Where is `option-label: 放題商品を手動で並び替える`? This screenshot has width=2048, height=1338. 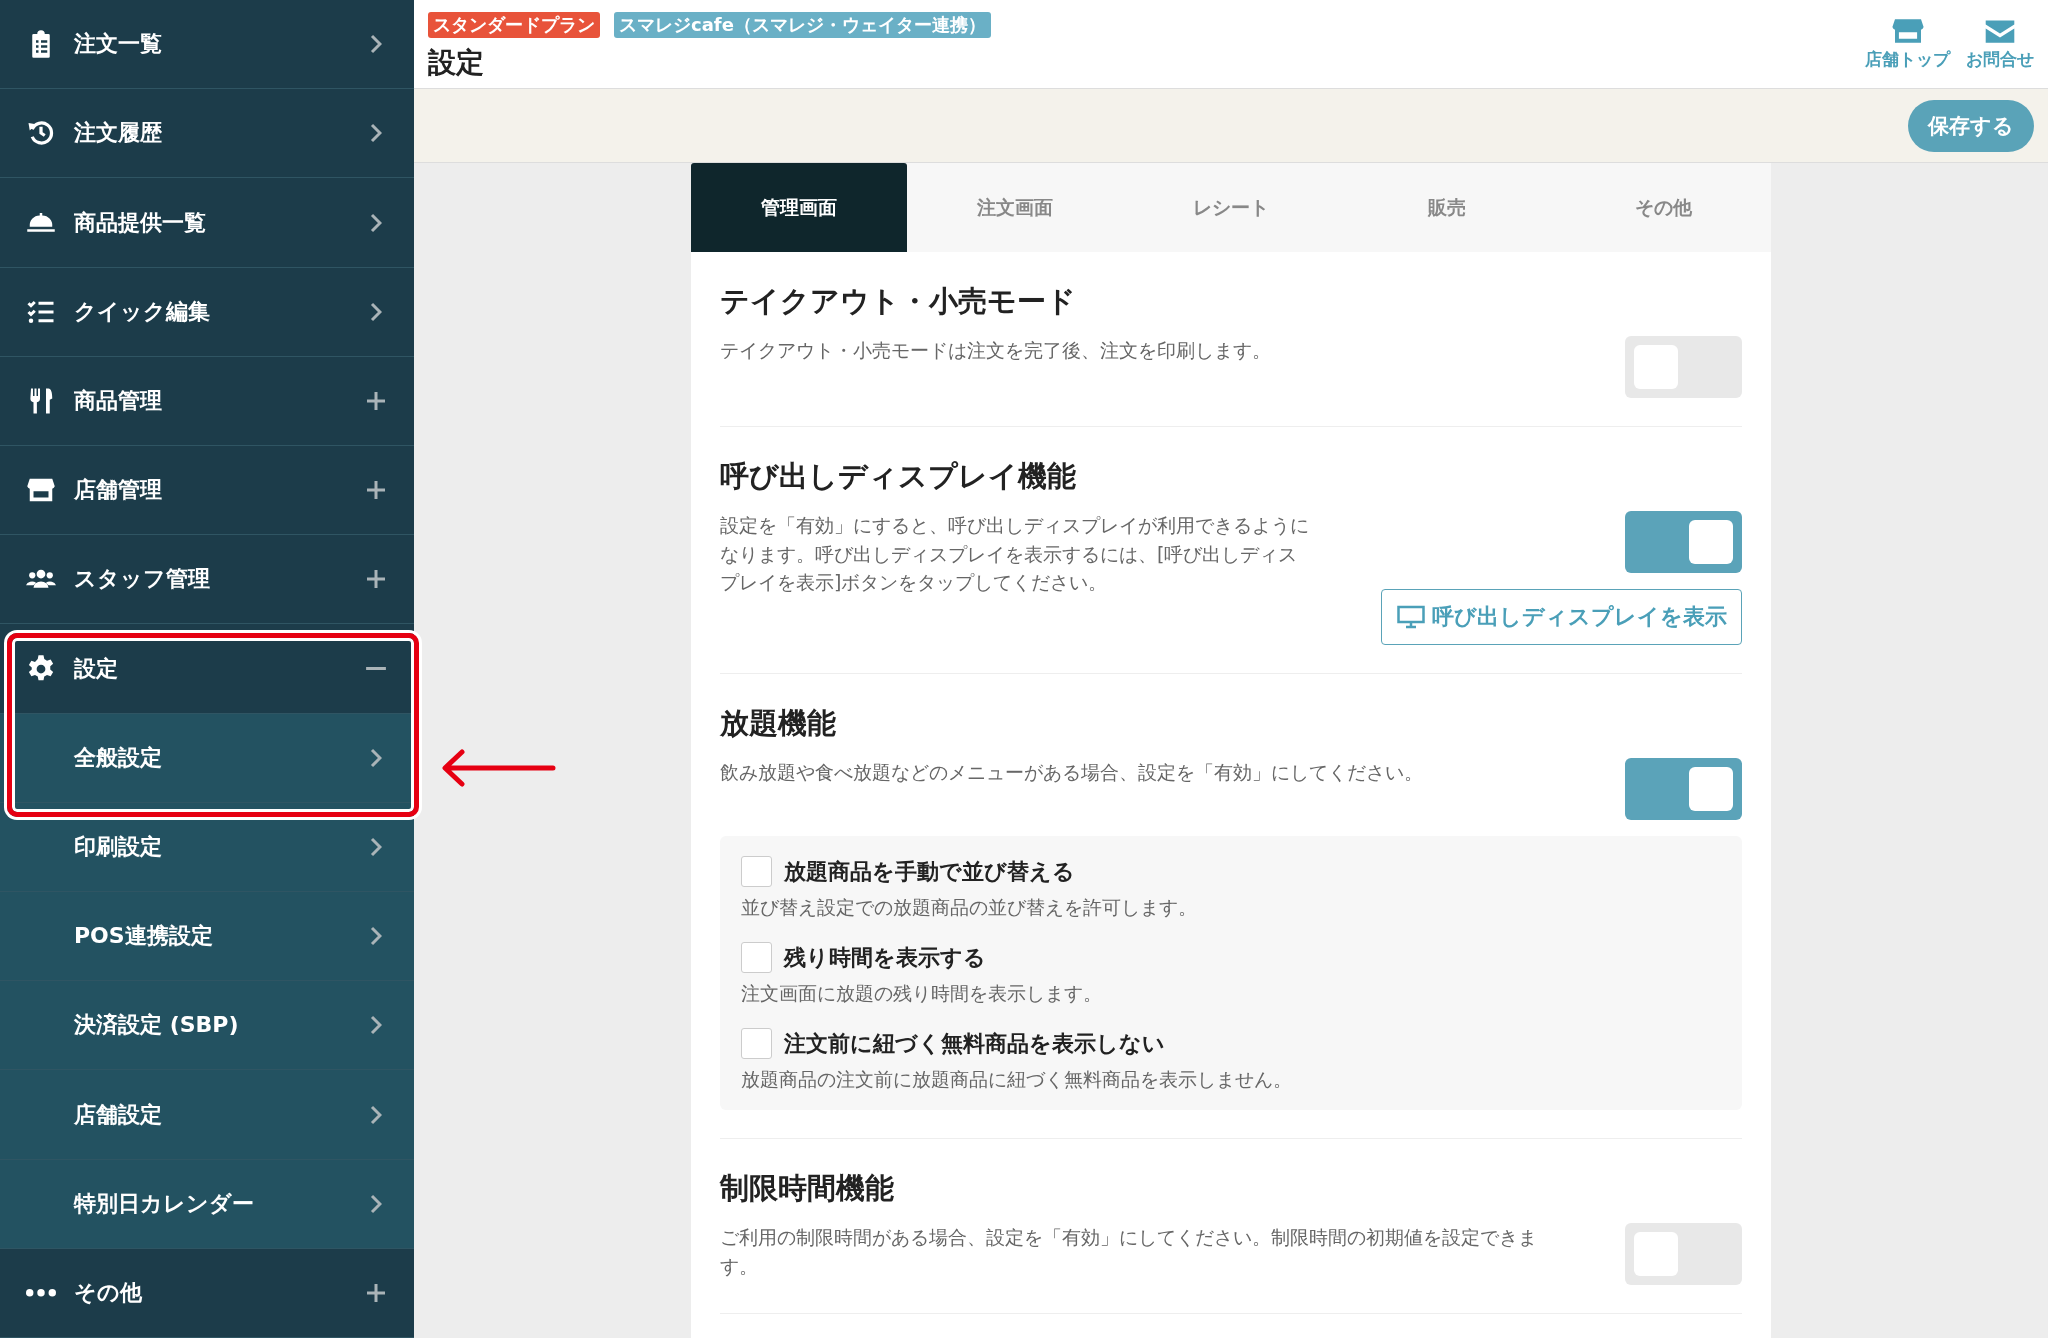
option-label: 放題商品を手動で並び替える is located at coordinates (929, 871).